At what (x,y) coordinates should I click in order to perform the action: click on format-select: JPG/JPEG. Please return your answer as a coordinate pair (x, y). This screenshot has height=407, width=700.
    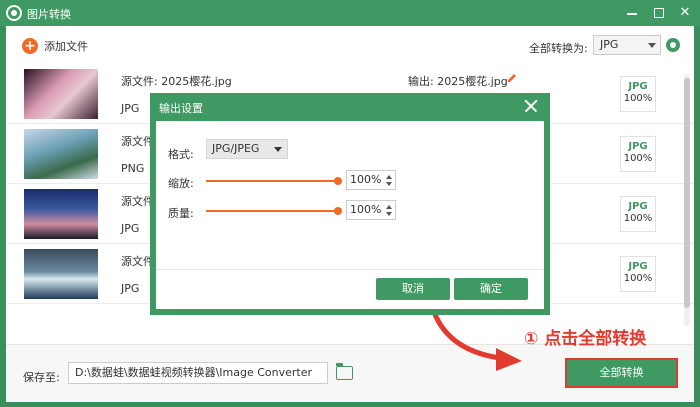
    Looking at the image, I should click on (247, 149).